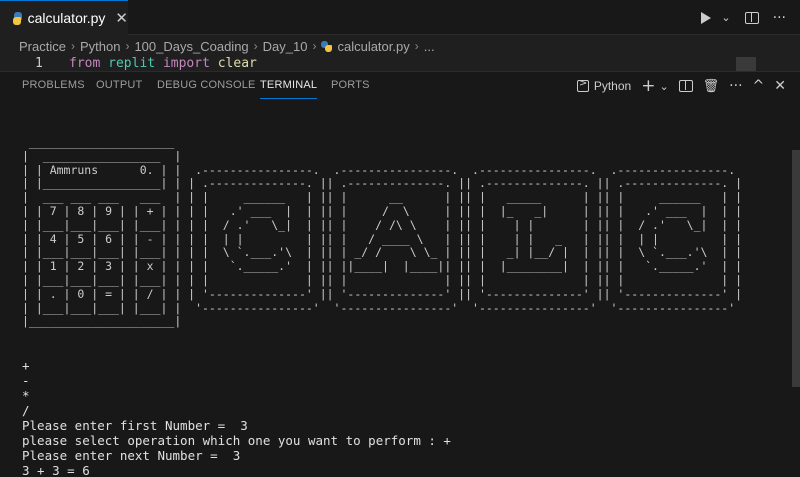 The image size is (800, 477). What do you see at coordinates (285, 46) in the screenshot?
I see `breadcrumb-item-day-10: Day_10` at bounding box center [285, 46].